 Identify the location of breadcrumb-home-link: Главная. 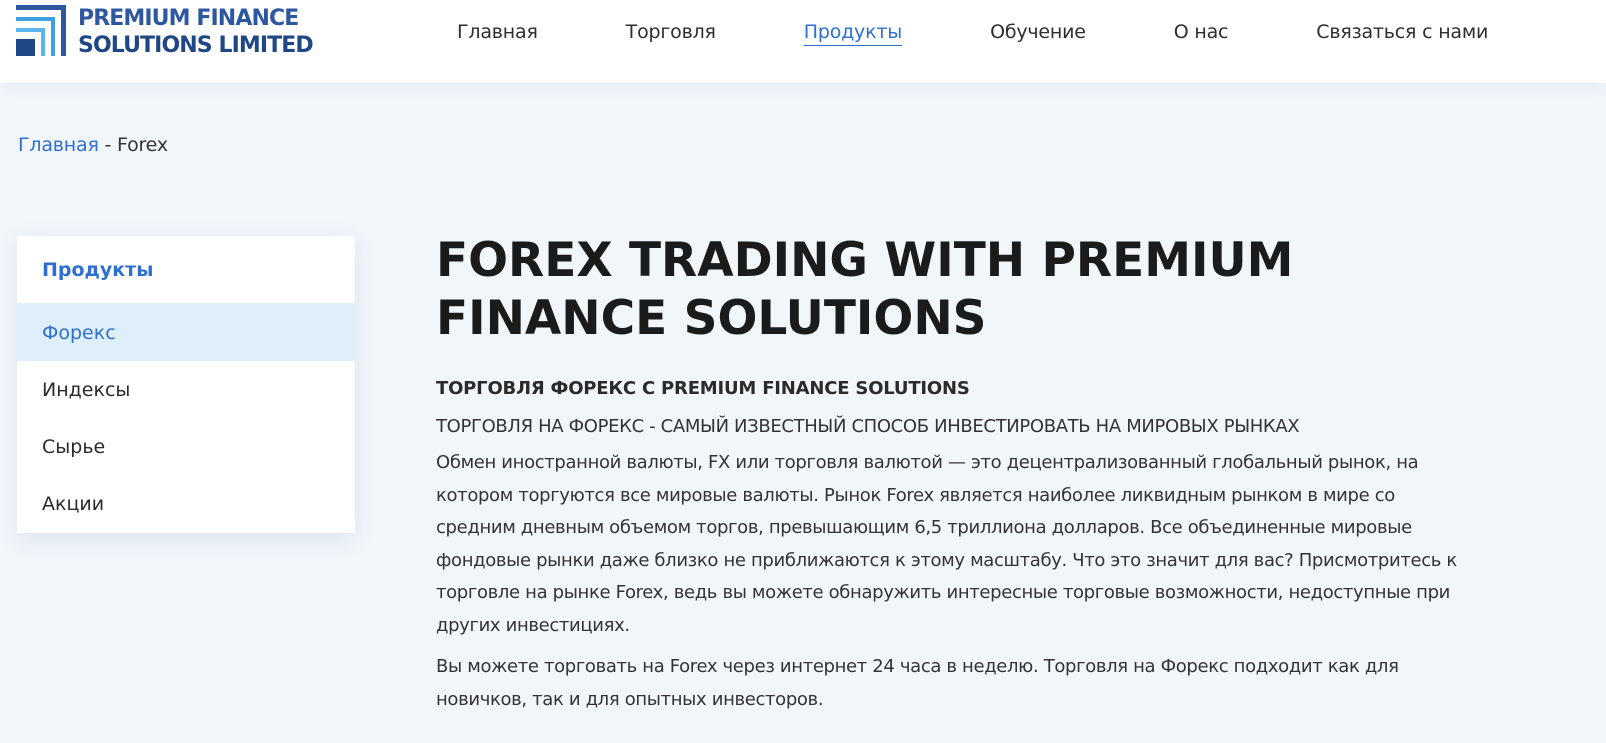
(58, 145).